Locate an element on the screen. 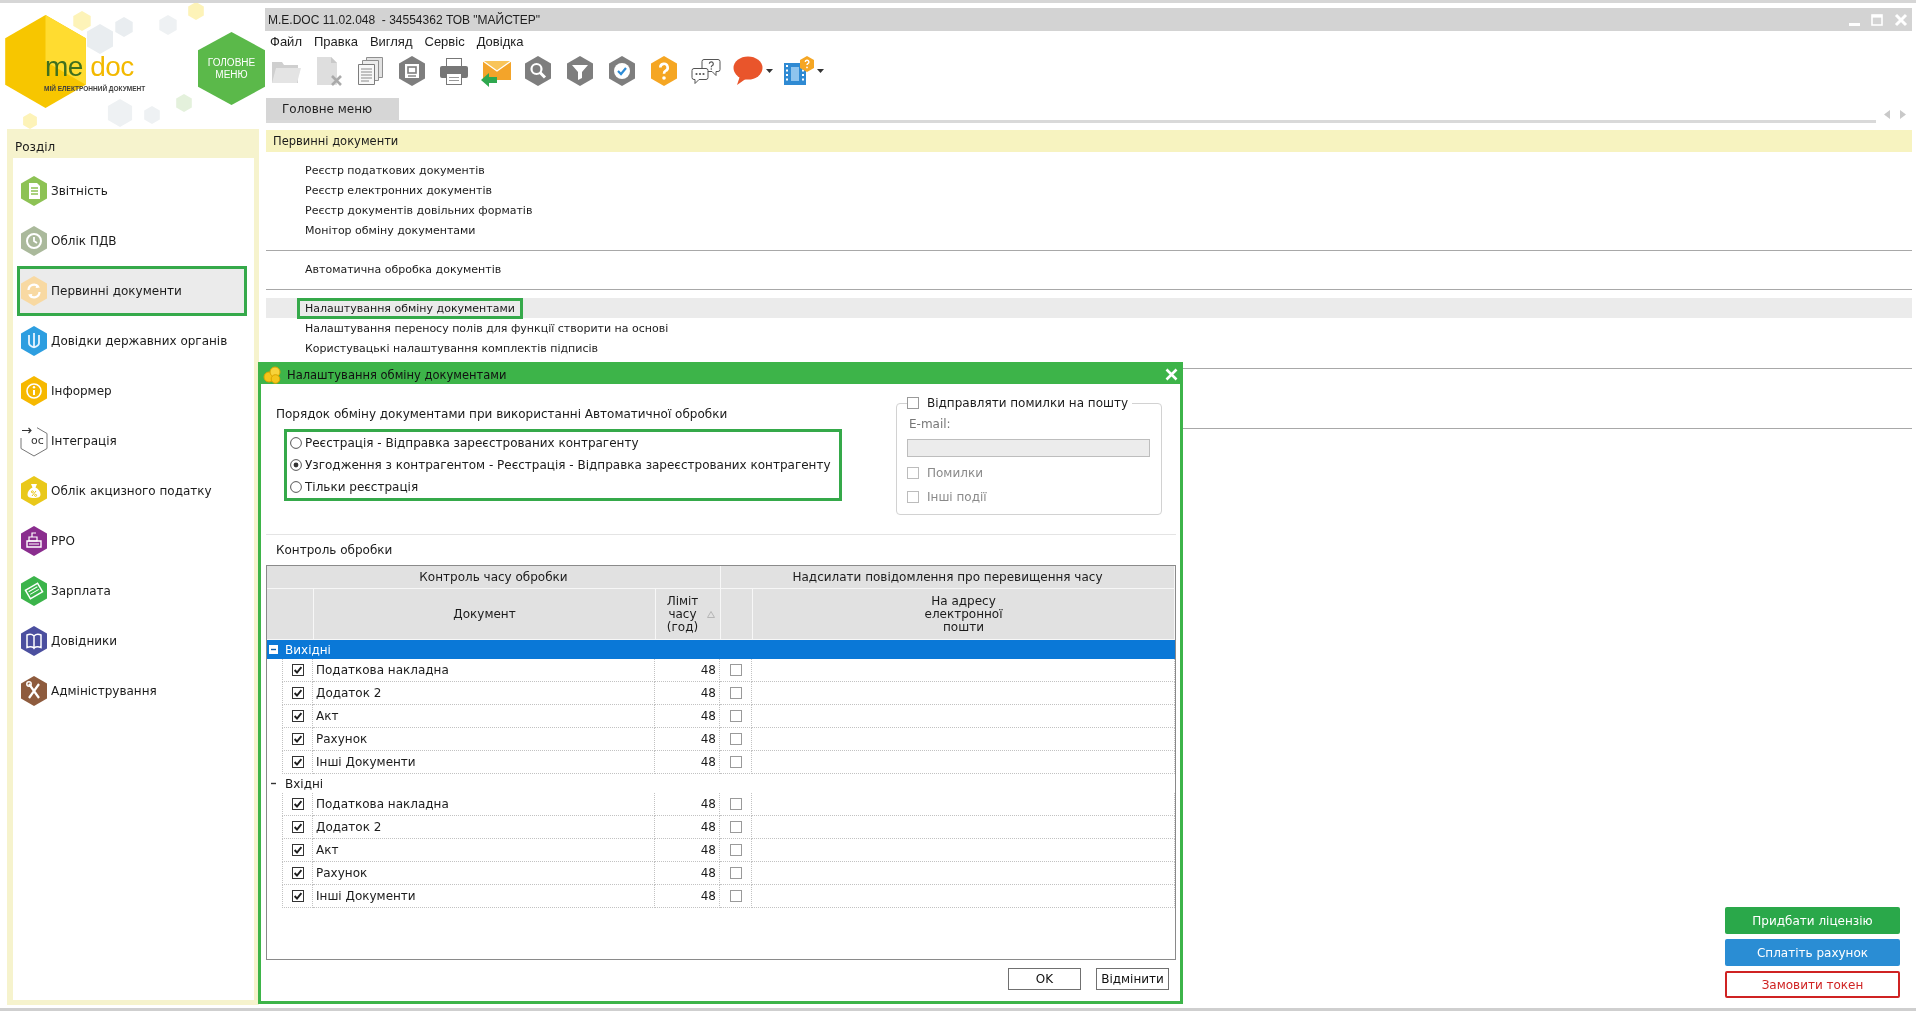 This screenshot has height=1011, width=1916. column-header: Ліміт часу (год) is located at coordinates (682, 614).